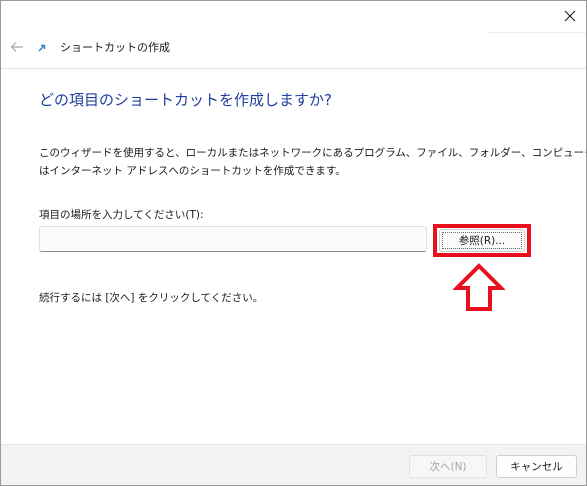  I want to click on wizard-title: ショートカットの作成, so click(115, 47).